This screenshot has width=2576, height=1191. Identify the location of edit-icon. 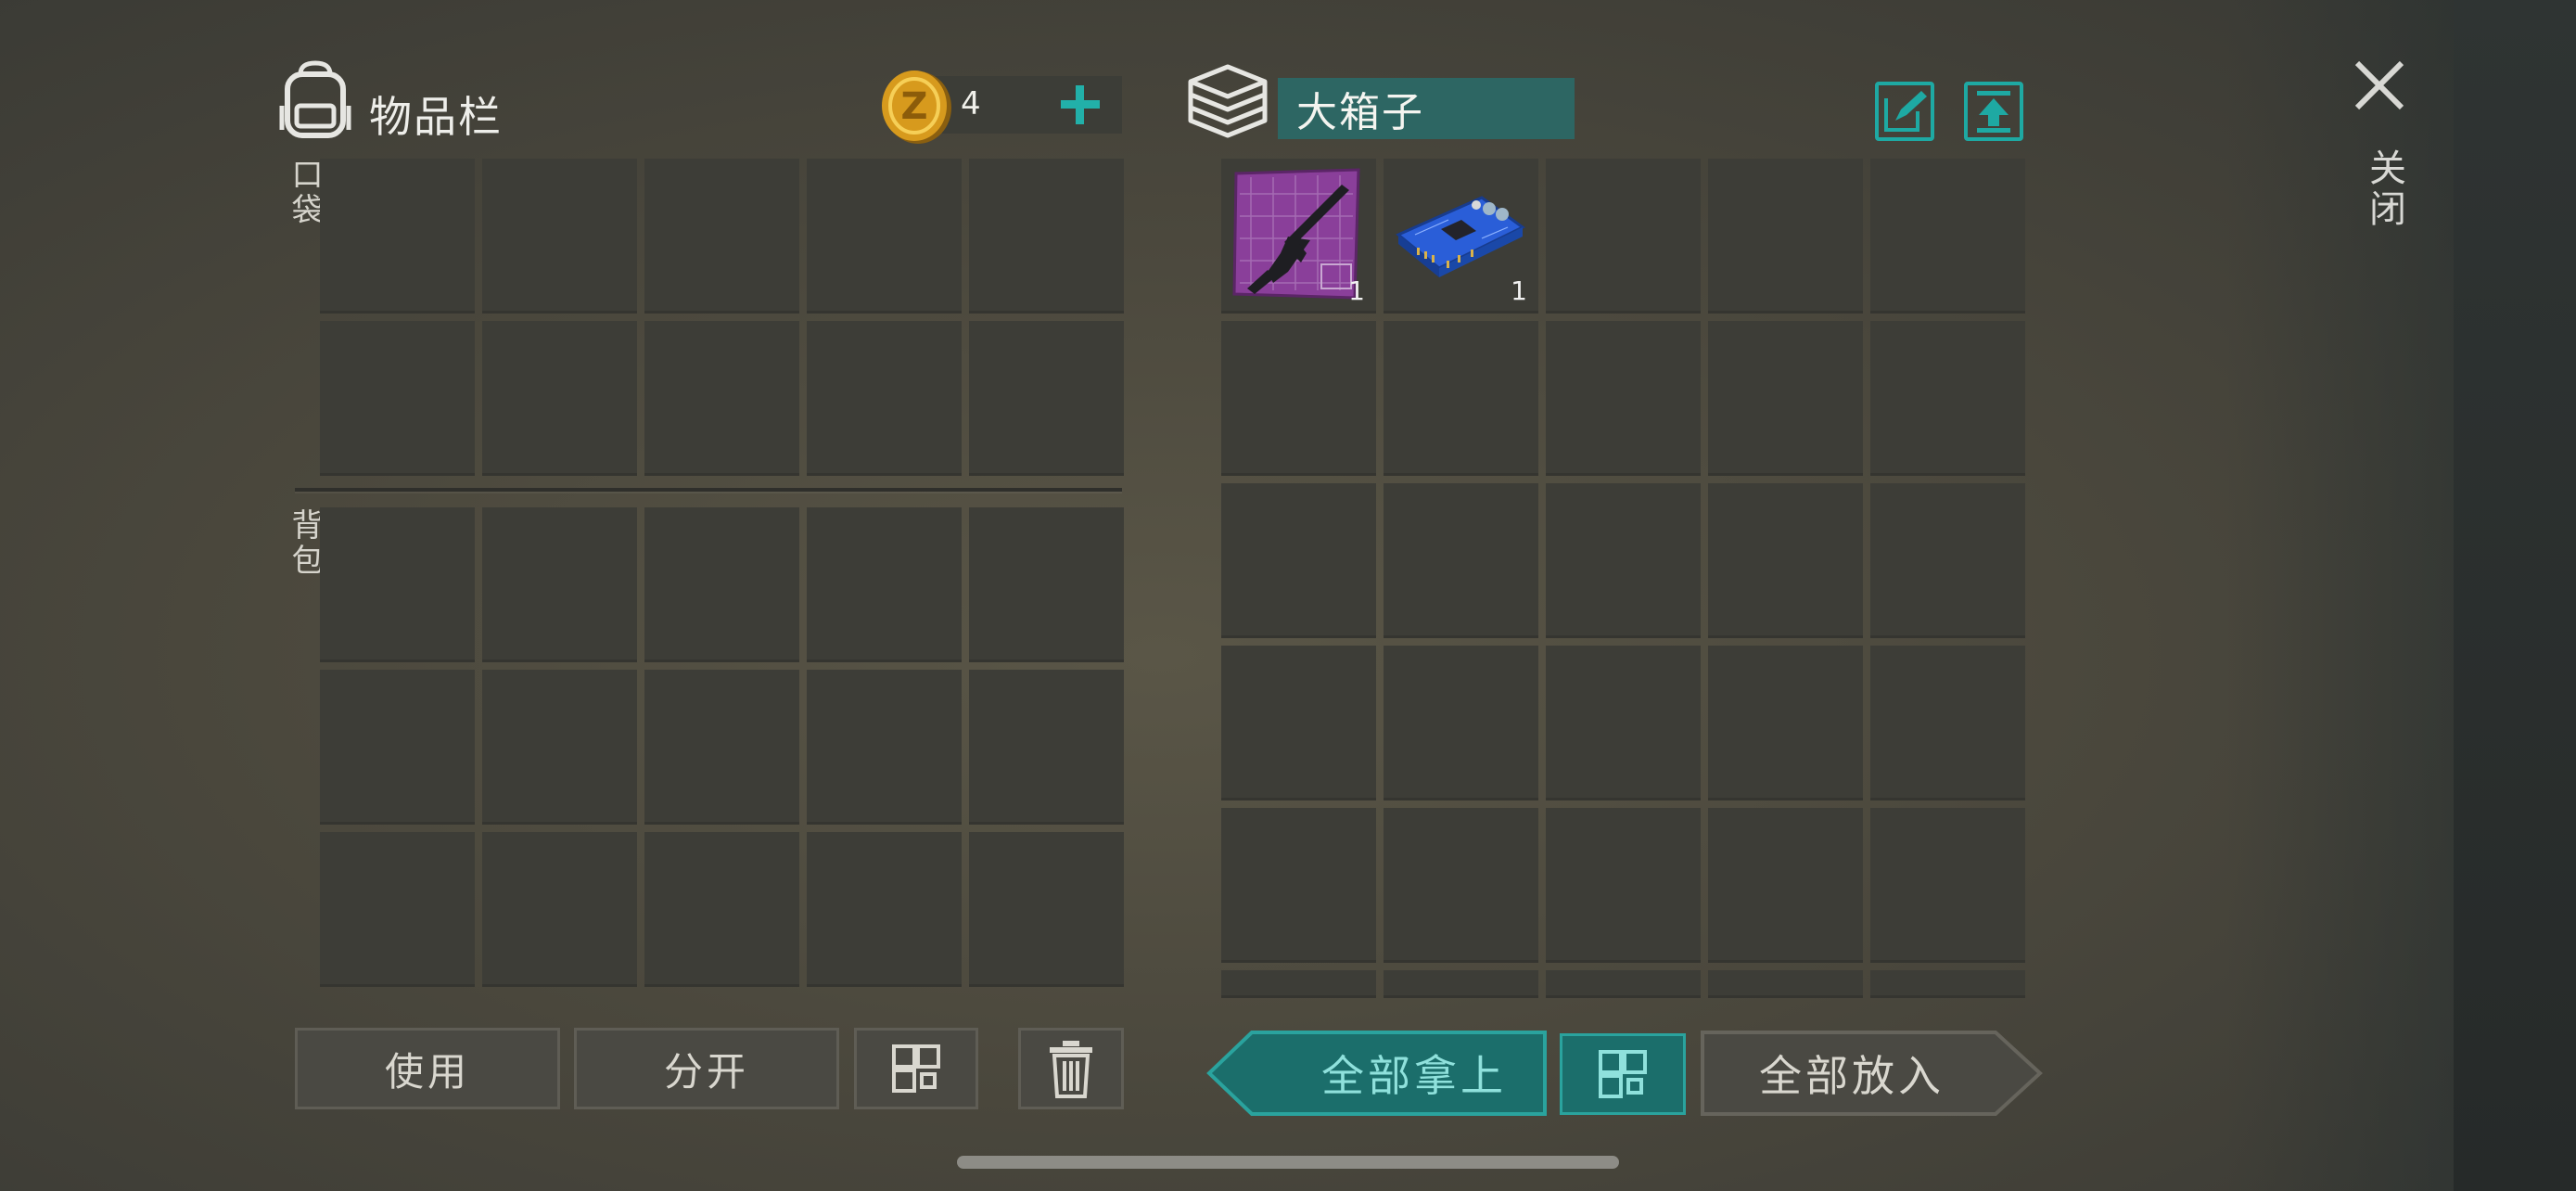
(1905, 111).